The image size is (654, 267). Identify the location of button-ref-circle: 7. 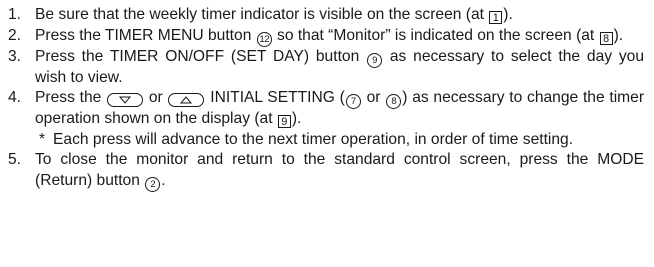
(353, 101).